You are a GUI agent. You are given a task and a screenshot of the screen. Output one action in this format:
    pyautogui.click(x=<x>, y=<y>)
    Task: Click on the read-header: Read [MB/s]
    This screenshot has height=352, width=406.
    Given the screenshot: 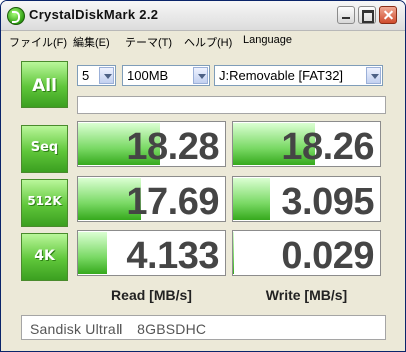 What is the action you would take?
    pyautogui.click(x=151, y=295)
    